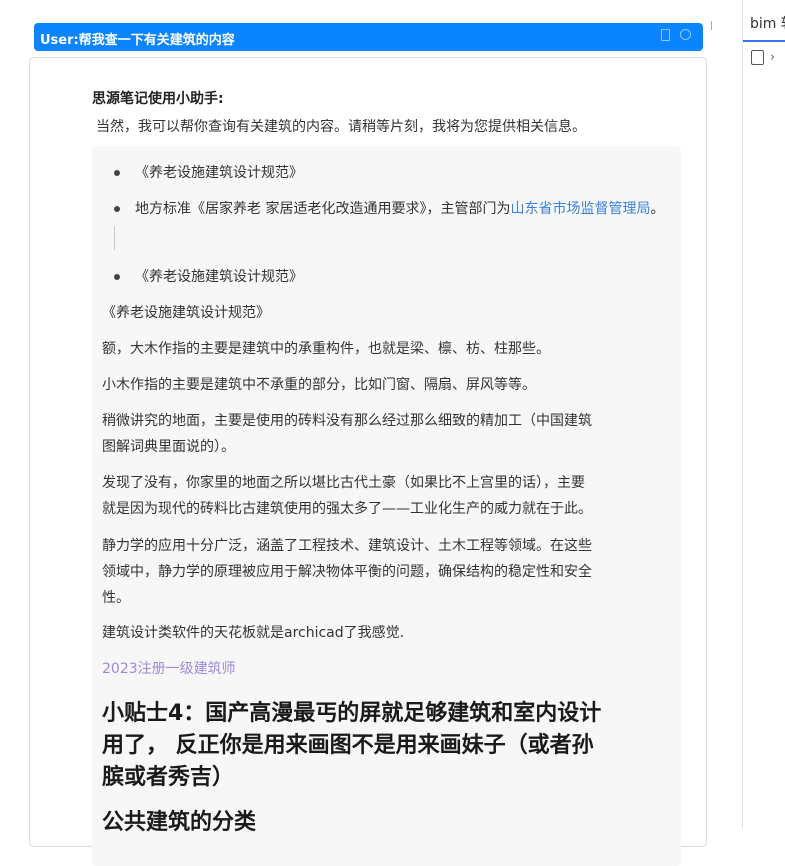 The height and width of the screenshot is (866, 785). I want to click on list-item-text: 地方标准《居家养老 家居适老化改造通用要求》，主管部门为, so click(323, 209).